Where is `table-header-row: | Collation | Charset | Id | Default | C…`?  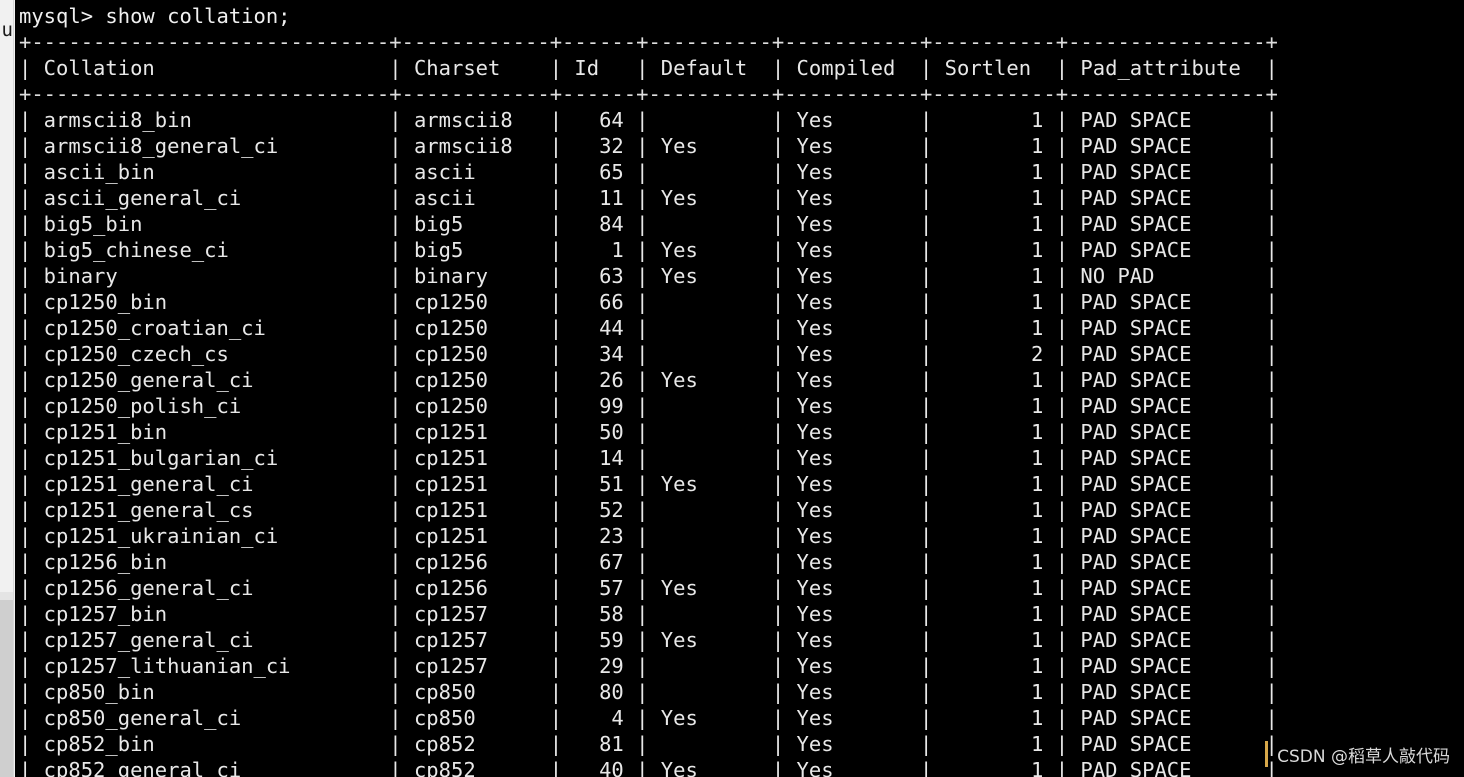
table-header-row: | Collation | Charset | Id | Default | C… is located at coordinates (648, 68).